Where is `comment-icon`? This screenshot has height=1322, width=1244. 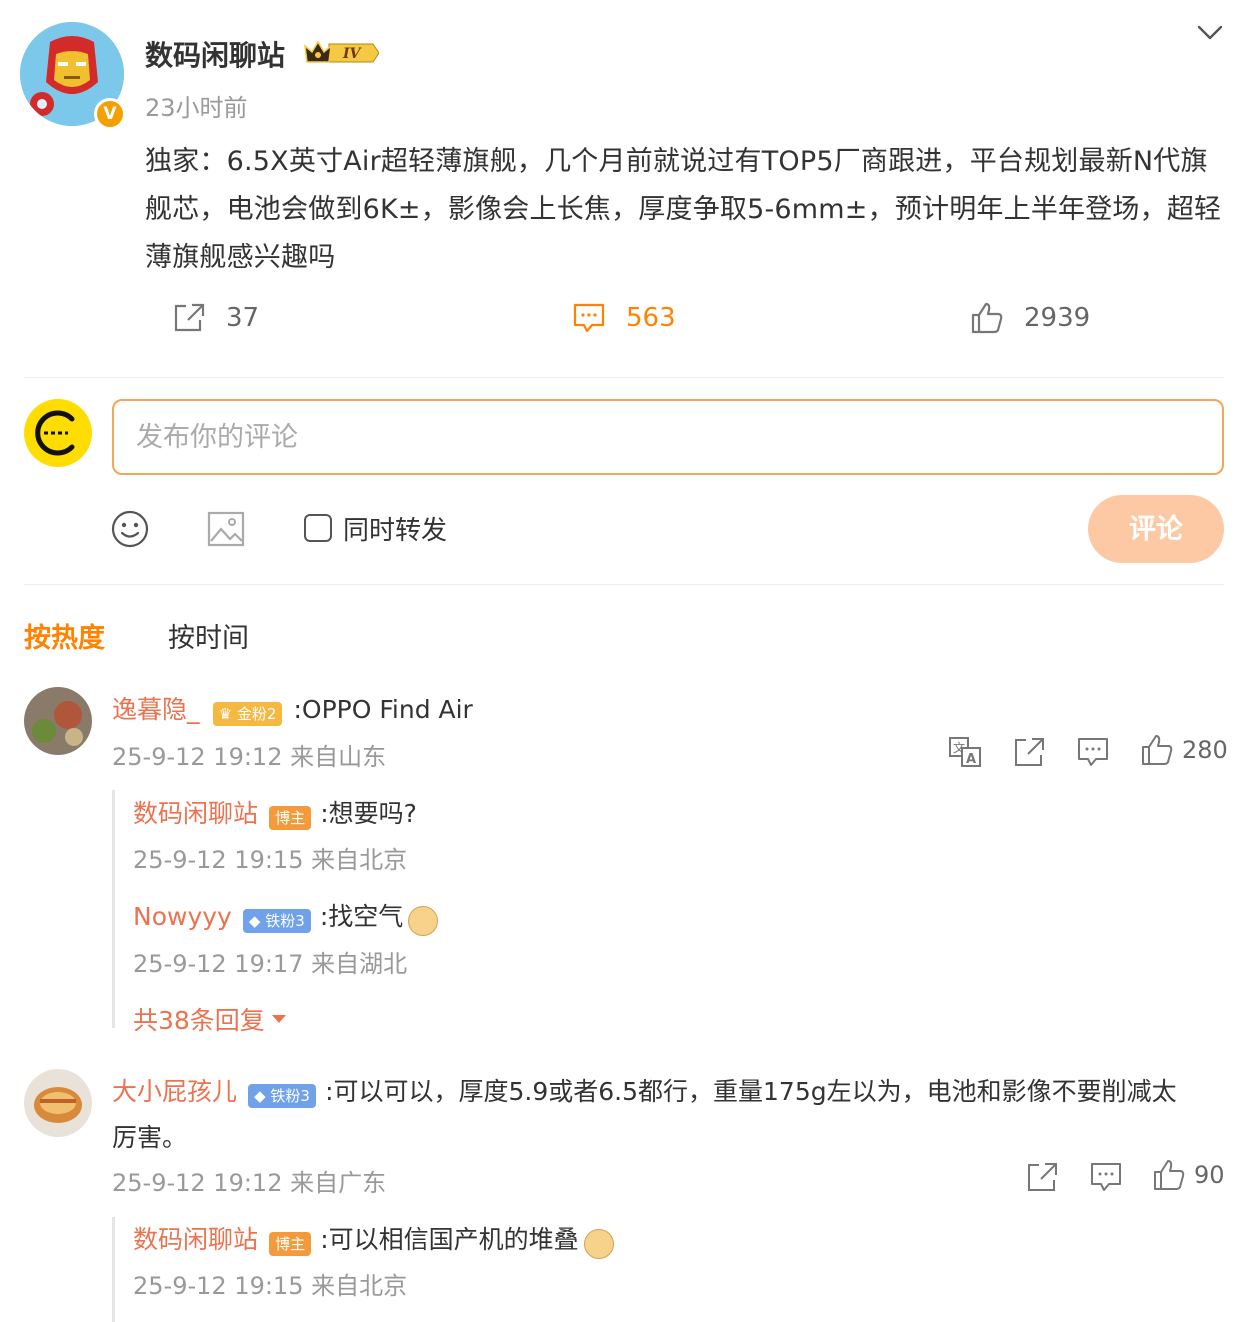
comment-icon is located at coordinates (589, 318).